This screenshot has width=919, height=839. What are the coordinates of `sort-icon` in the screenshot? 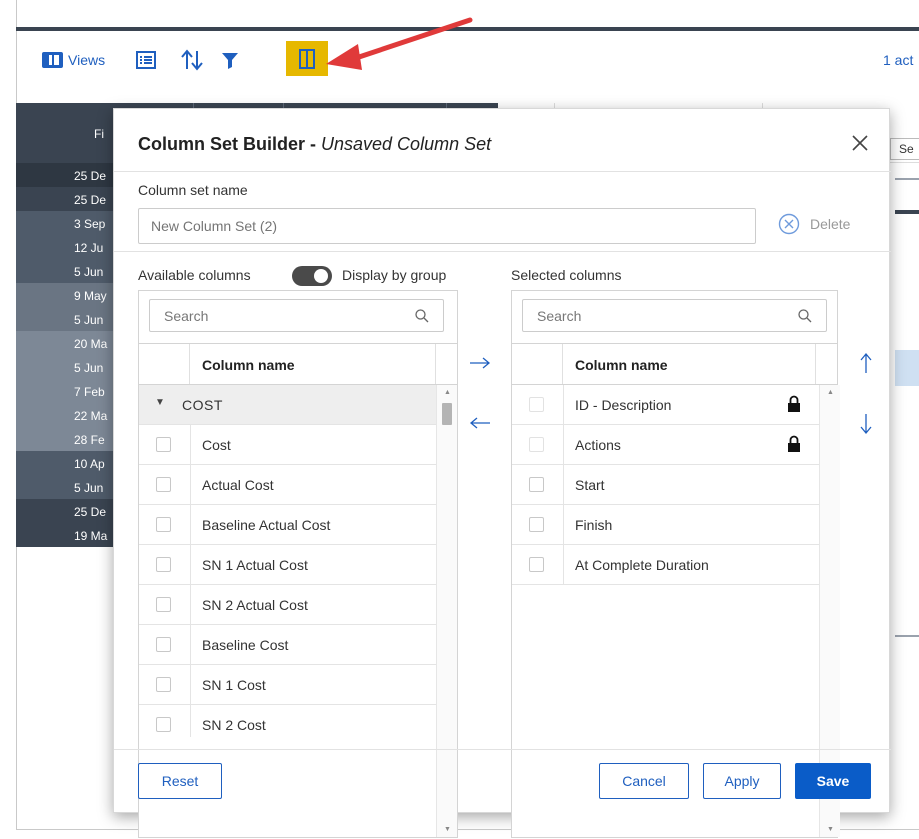 It's located at (192, 60).